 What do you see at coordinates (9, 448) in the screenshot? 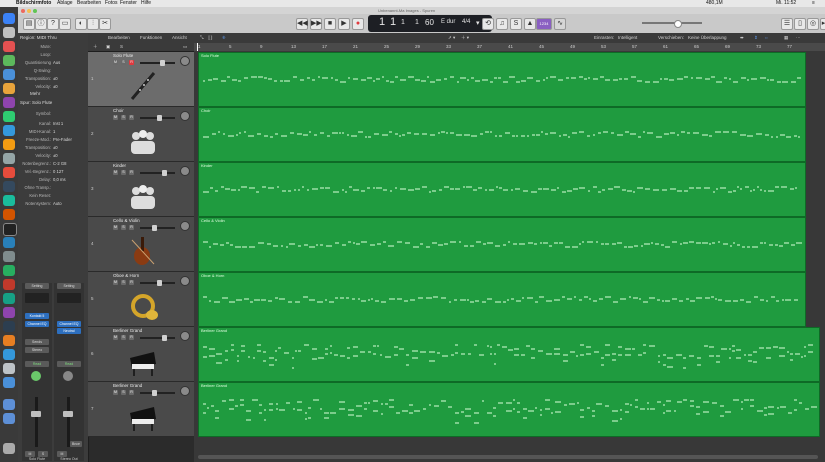
I see `trash-icon` at bounding box center [9, 448].